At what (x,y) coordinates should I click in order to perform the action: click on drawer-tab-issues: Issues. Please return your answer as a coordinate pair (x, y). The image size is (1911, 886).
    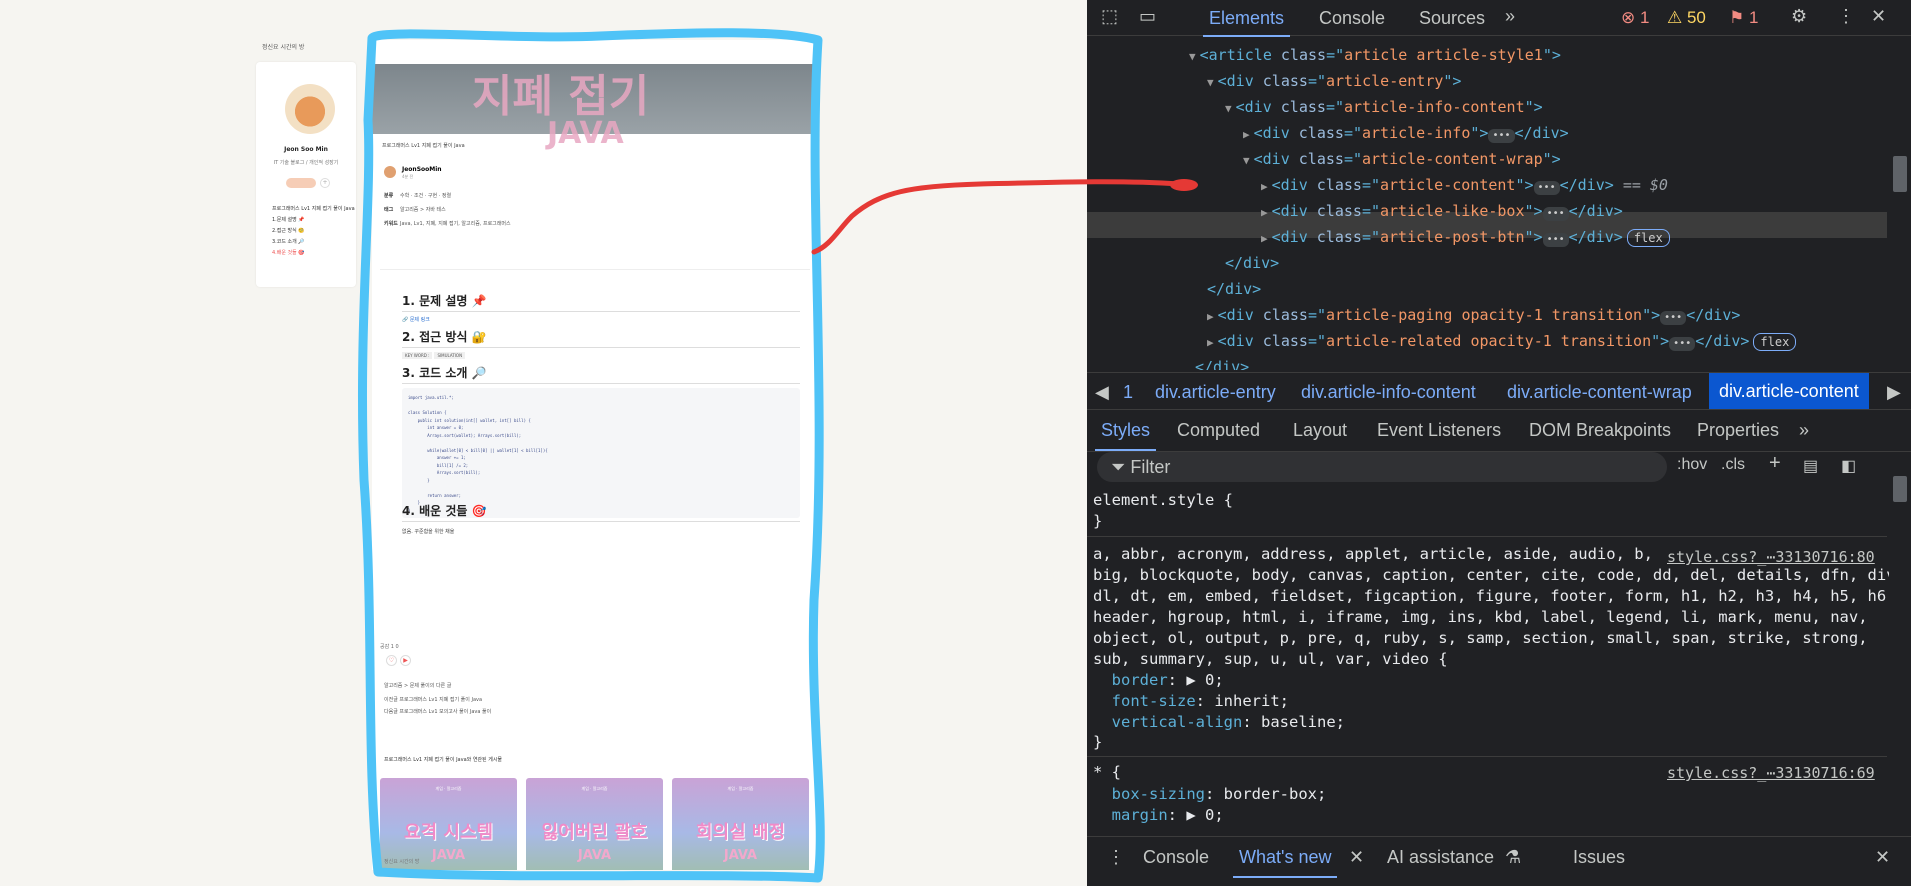
    Looking at the image, I should click on (1599, 857).